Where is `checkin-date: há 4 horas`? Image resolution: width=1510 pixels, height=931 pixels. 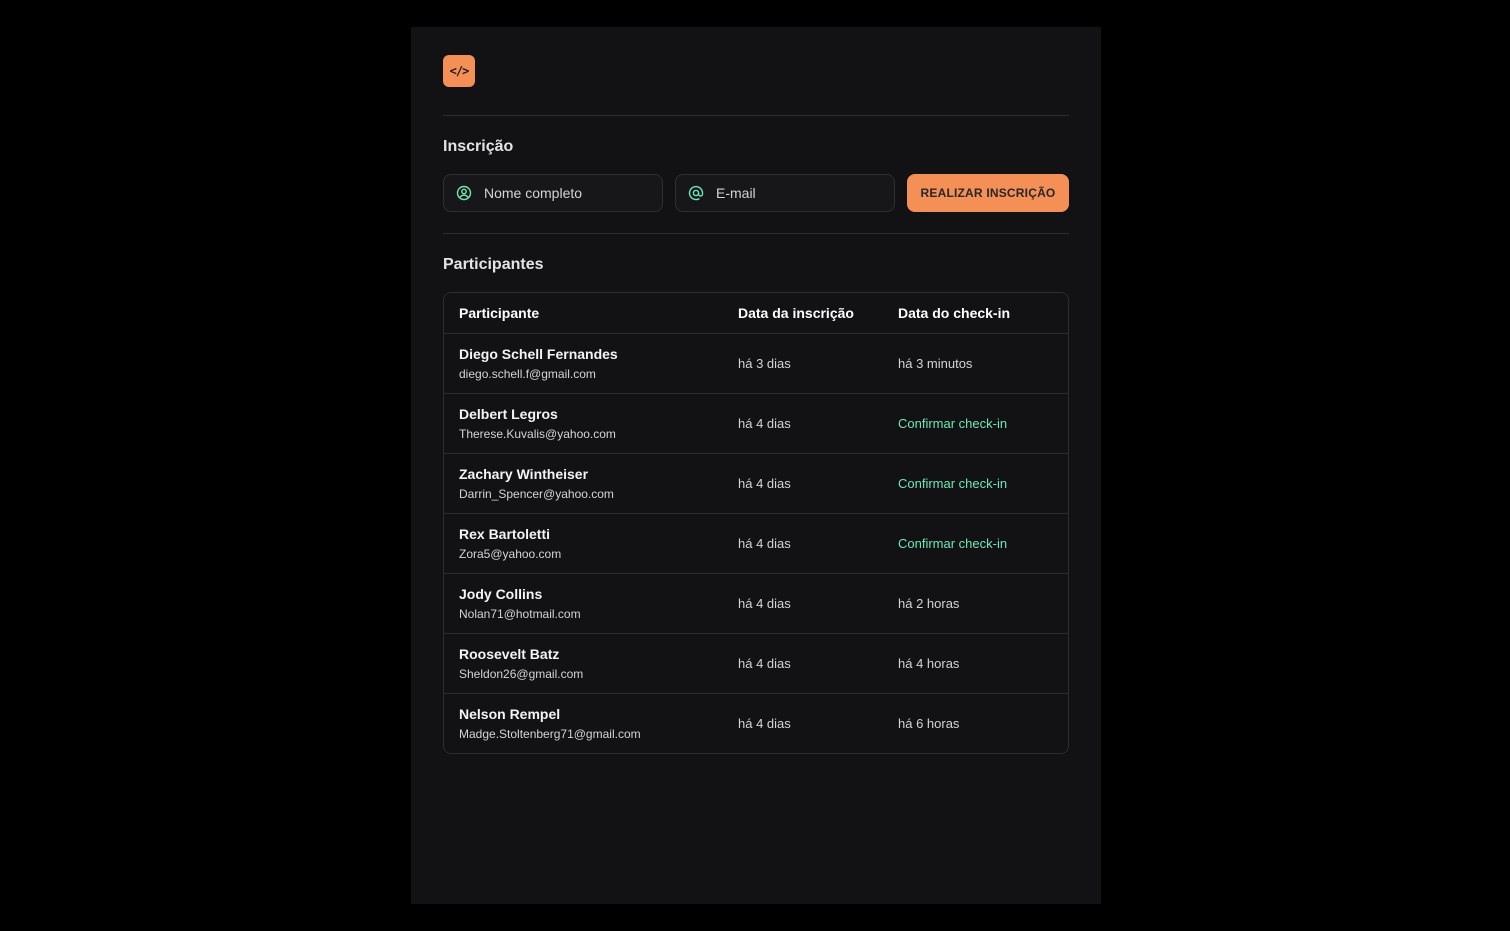 checkin-date: há 4 horas is located at coordinates (929, 663).